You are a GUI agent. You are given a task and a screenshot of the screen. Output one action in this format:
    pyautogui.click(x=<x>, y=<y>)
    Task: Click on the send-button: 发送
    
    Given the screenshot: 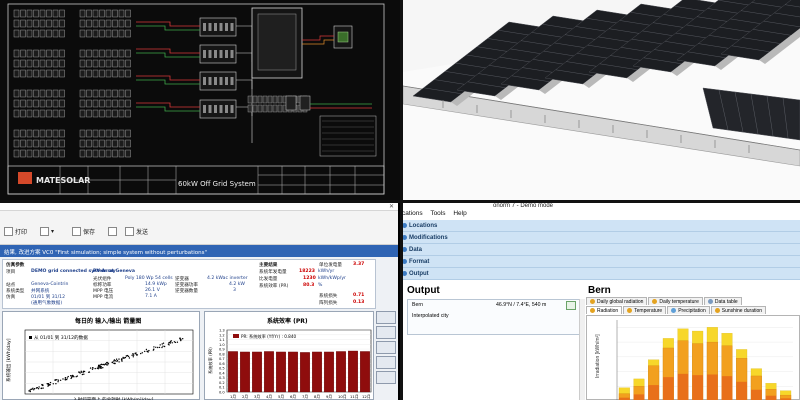 What is the action you would take?
    pyautogui.click(x=136, y=231)
    